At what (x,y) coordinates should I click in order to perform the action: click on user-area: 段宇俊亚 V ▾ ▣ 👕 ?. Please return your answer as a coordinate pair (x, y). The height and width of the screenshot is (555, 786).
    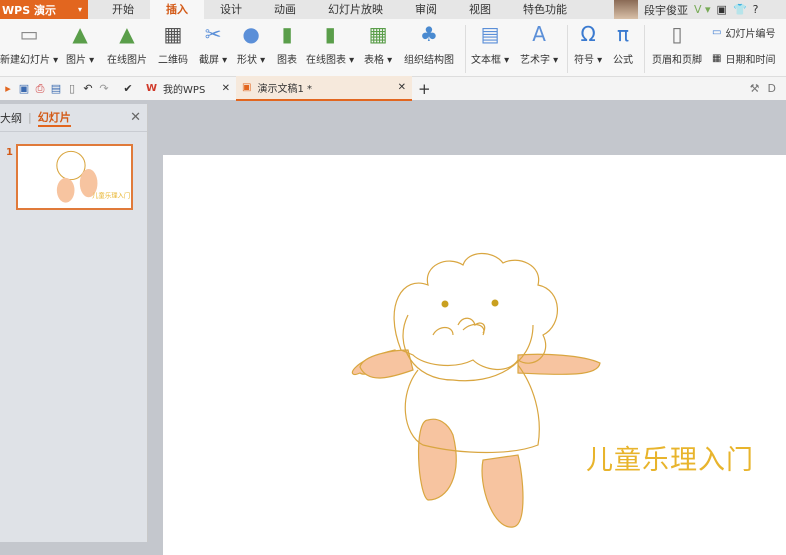
    Looking at the image, I should click on (686, 9).